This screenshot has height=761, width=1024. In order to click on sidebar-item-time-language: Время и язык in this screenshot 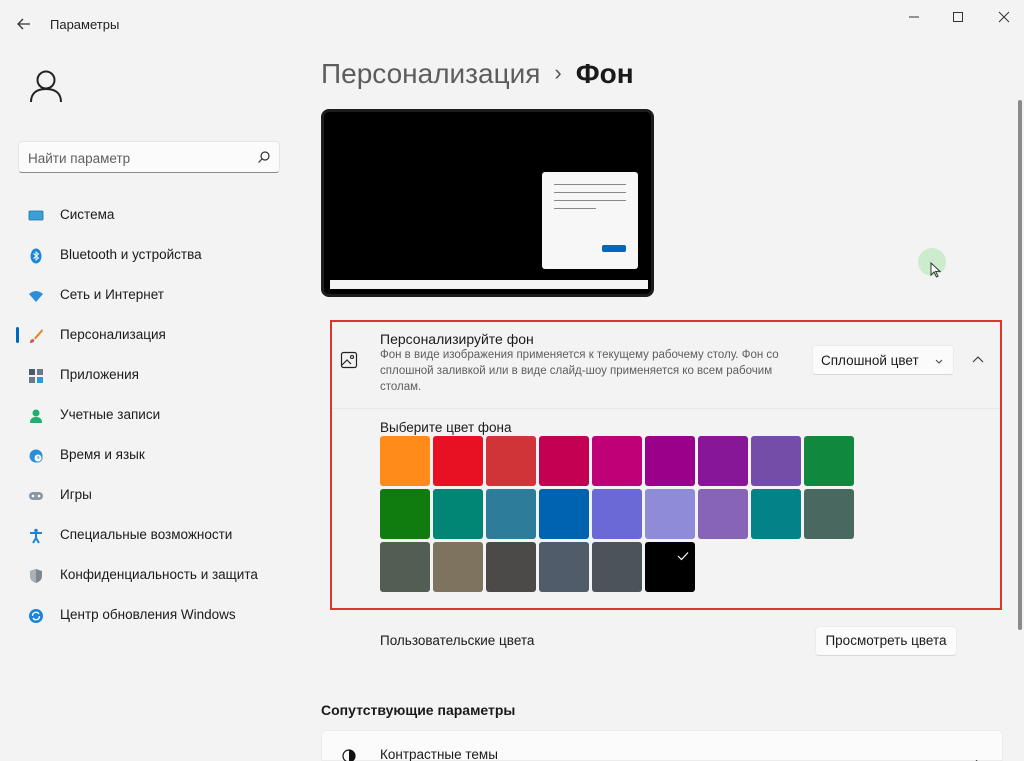, I will do `click(149, 456)`.